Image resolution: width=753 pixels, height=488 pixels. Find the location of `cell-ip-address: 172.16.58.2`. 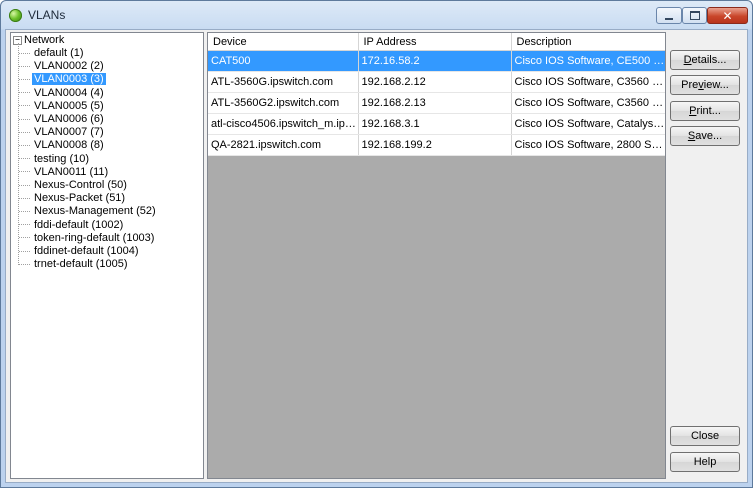

cell-ip-address: 172.16.58.2 is located at coordinates (435, 61).